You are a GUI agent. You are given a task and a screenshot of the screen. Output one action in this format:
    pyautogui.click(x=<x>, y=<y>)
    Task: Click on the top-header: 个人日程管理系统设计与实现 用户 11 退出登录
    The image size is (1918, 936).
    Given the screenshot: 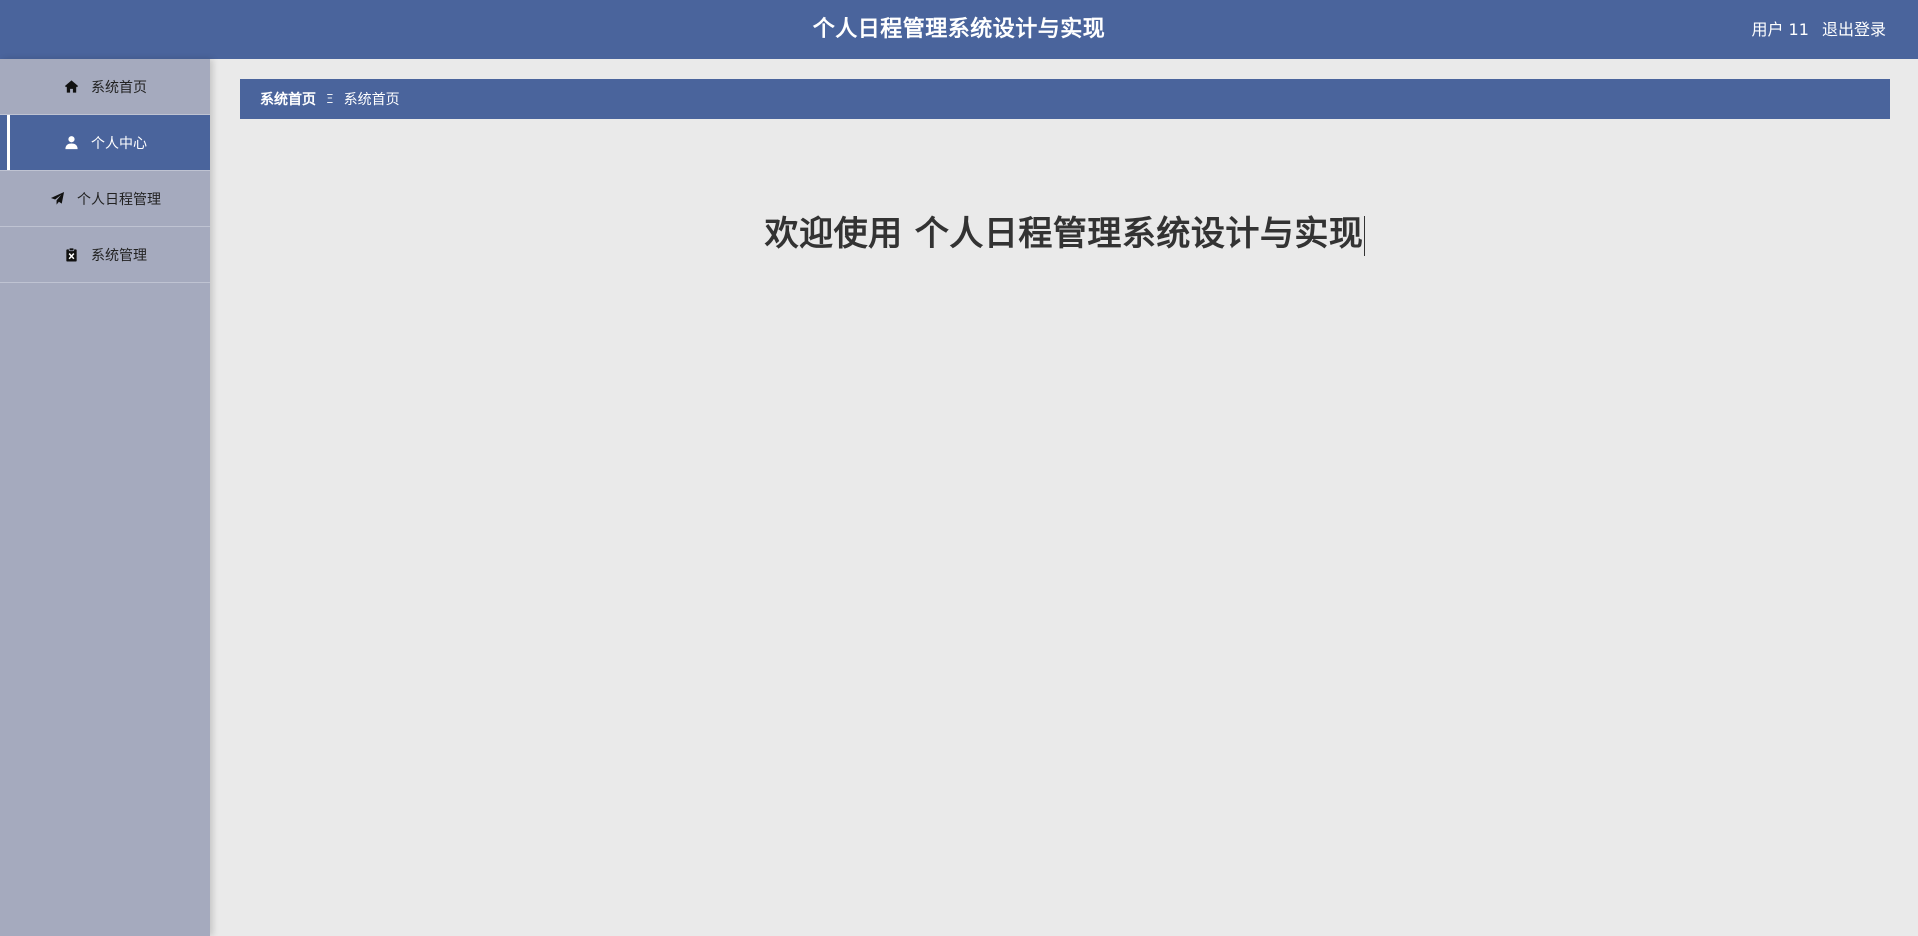 What is the action you would take?
    pyautogui.click(x=959, y=29)
    